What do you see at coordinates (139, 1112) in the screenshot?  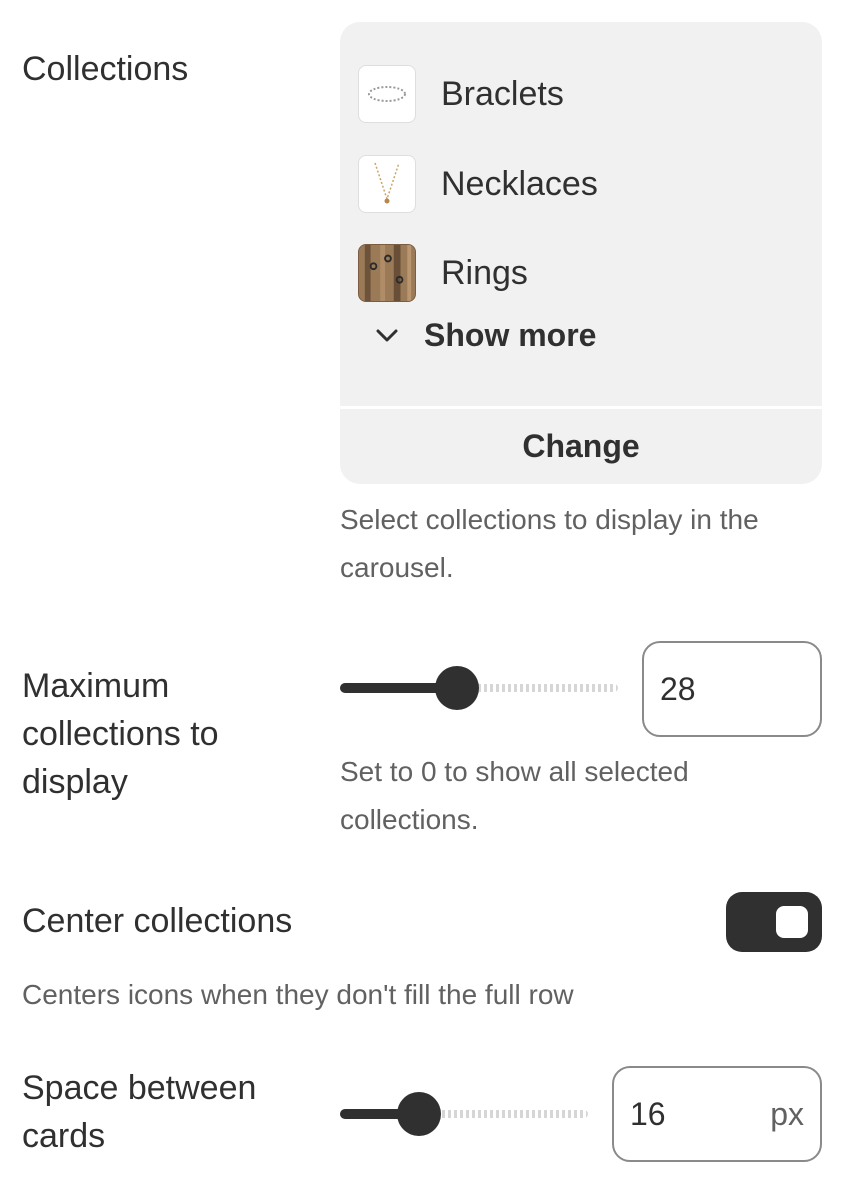 I see `space-between-cards-label: Space between cards` at bounding box center [139, 1112].